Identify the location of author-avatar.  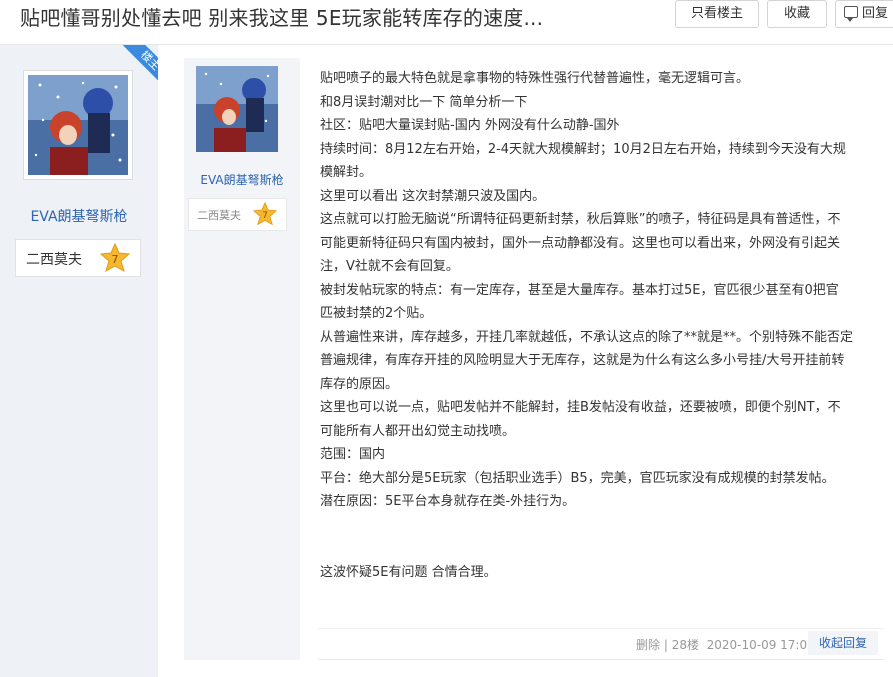
(78, 125).